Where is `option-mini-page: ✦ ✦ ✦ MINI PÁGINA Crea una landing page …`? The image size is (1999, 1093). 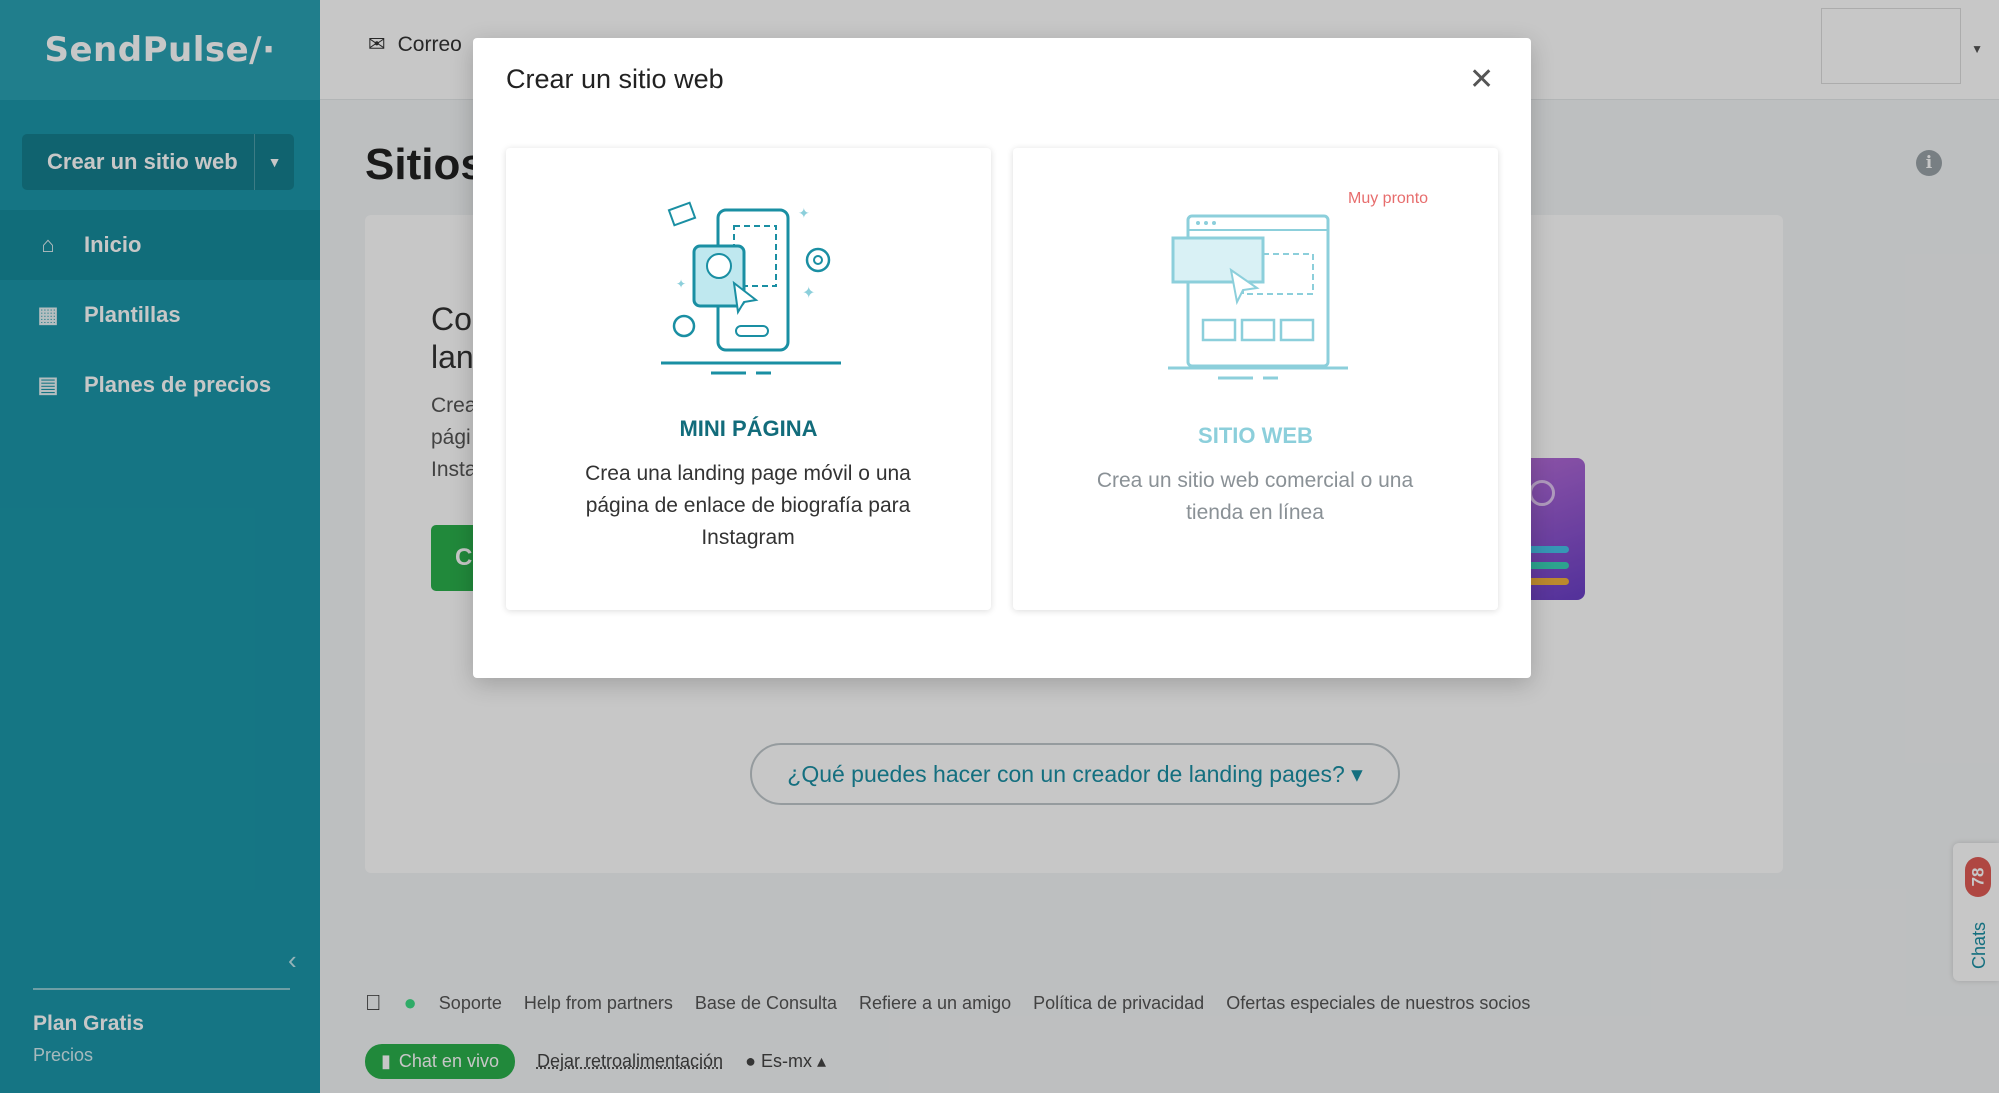
option-mini-page: ✦ ✦ ✦ MINI PÁGINA Crea una landing page … is located at coordinates (748, 379).